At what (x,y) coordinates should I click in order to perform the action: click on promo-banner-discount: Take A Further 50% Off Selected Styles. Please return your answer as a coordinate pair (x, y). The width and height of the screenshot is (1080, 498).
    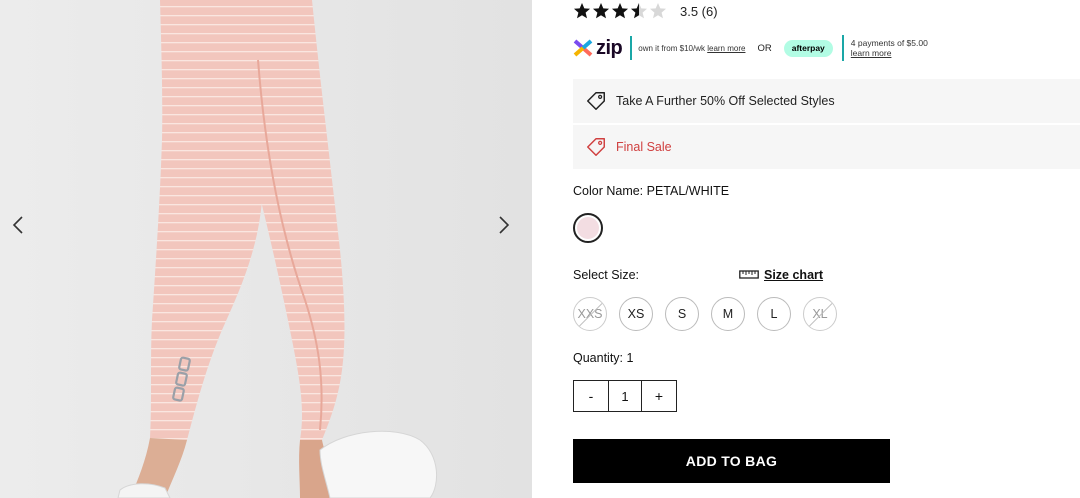
    Looking at the image, I should click on (826, 101).